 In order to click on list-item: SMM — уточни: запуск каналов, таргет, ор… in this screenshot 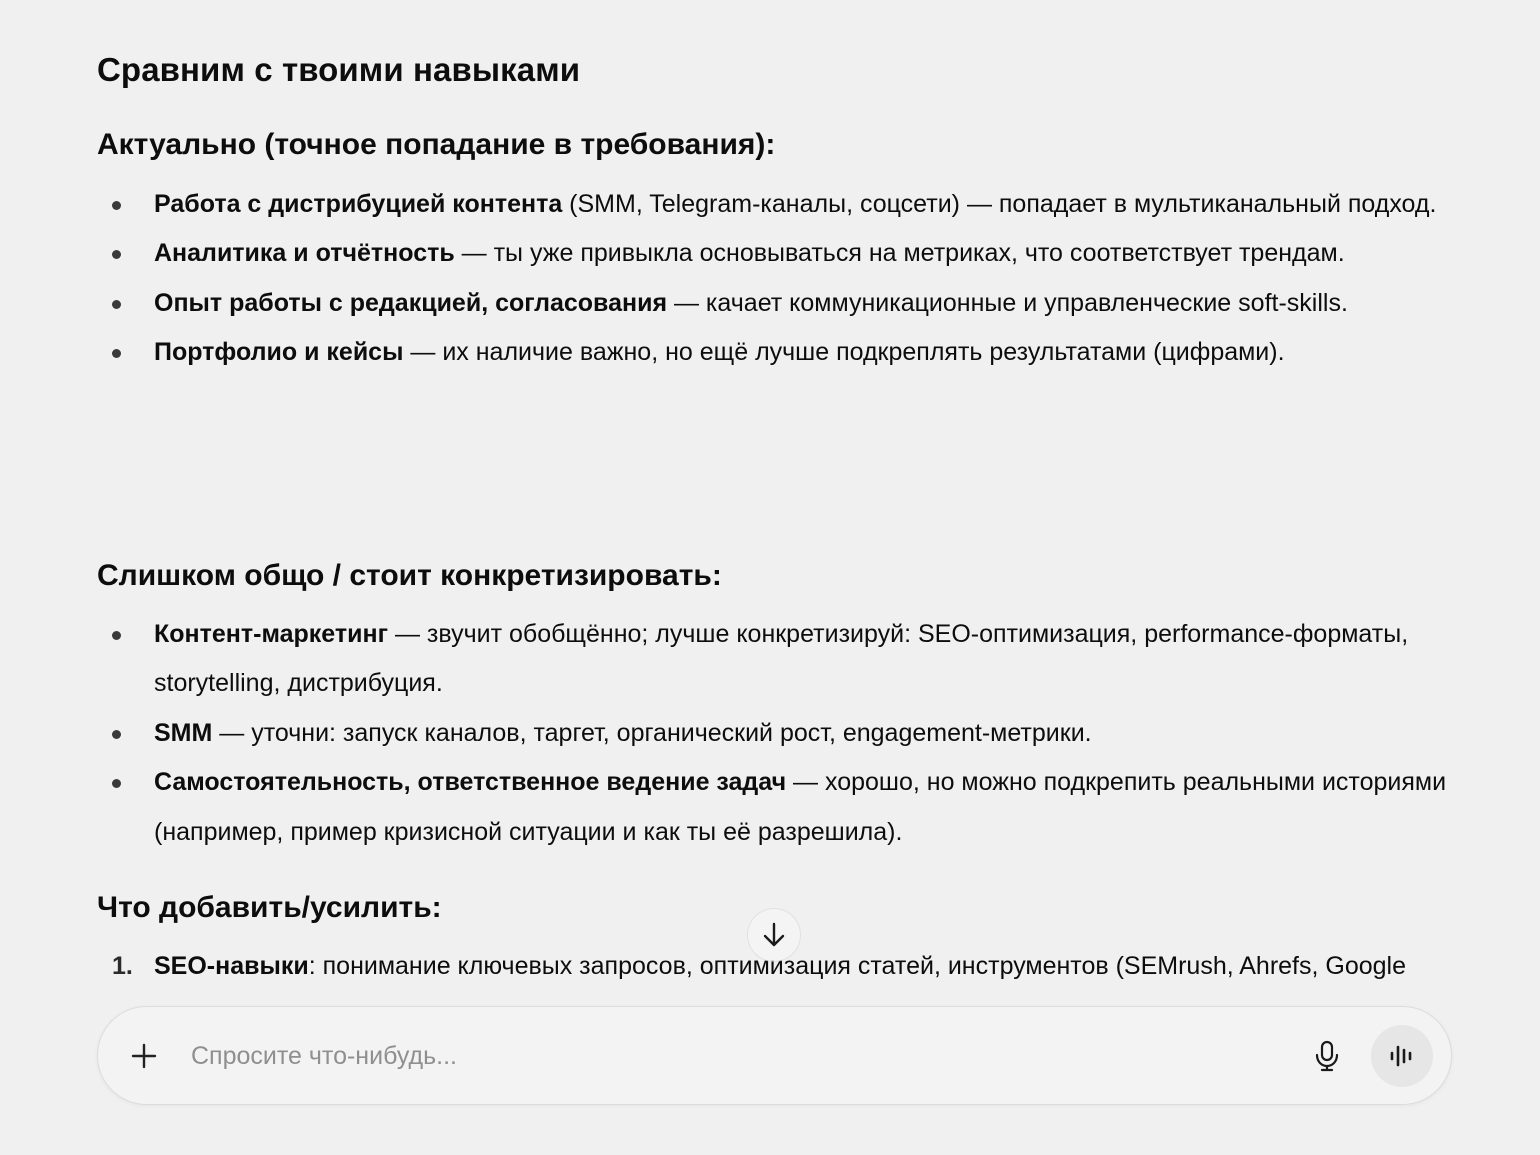, I will do `click(777, 733)`.